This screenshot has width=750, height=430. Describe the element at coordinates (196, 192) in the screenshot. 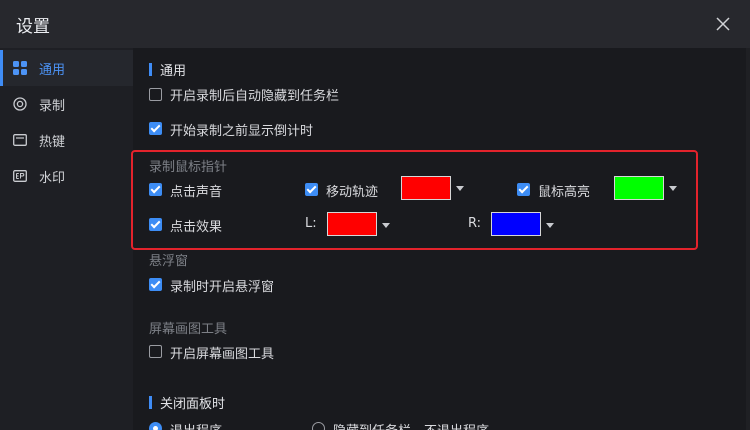

I see `click-sound-label: 点击声音` at that location.